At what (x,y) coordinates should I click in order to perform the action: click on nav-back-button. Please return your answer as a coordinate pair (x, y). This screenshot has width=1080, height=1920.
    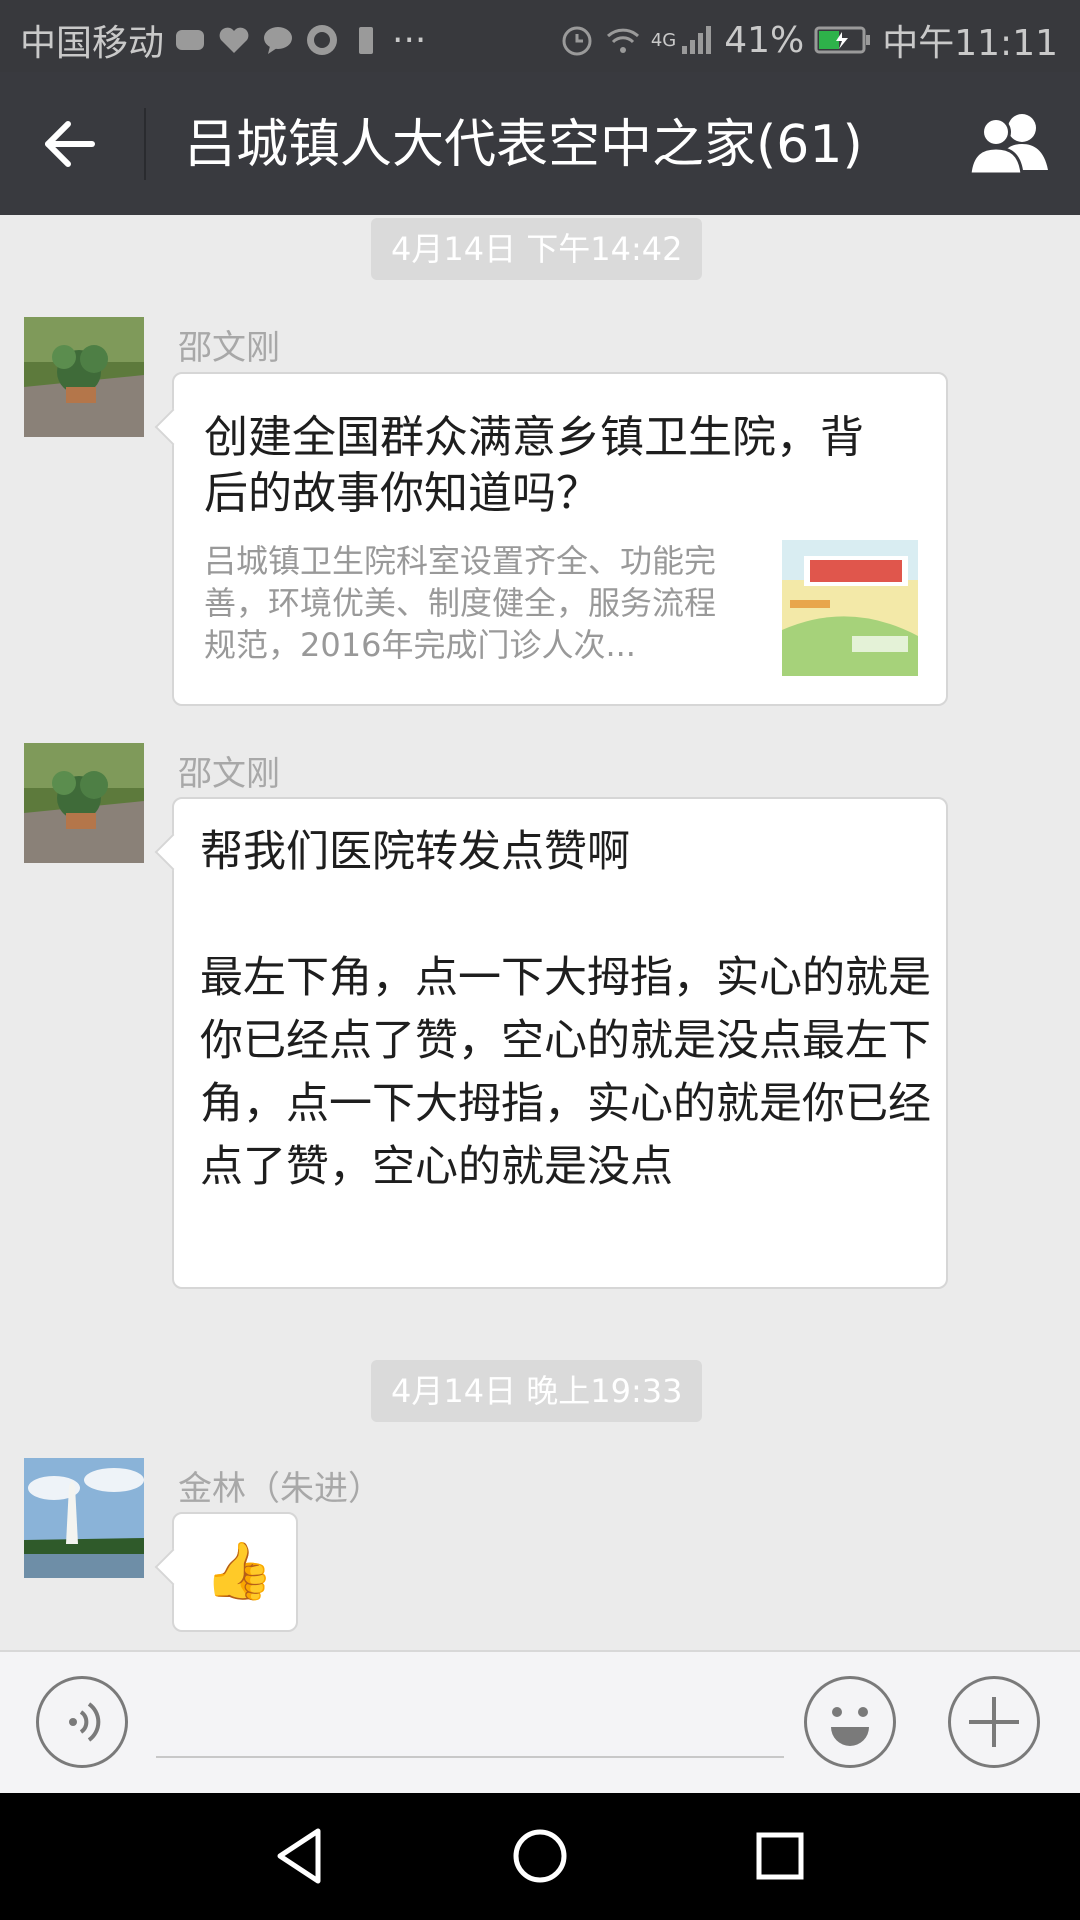
    Looking at the image, I should click on (301, 1856).